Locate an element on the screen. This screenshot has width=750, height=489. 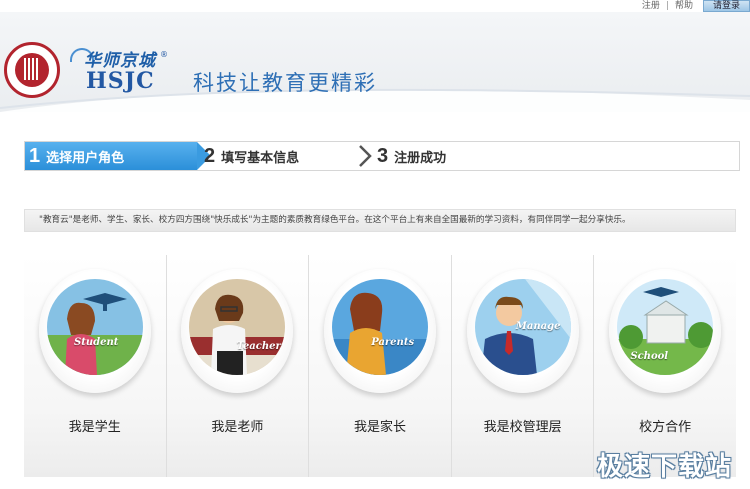
top-links: 注册 | 帮助 请登录 is located at coordinates (693, 6).